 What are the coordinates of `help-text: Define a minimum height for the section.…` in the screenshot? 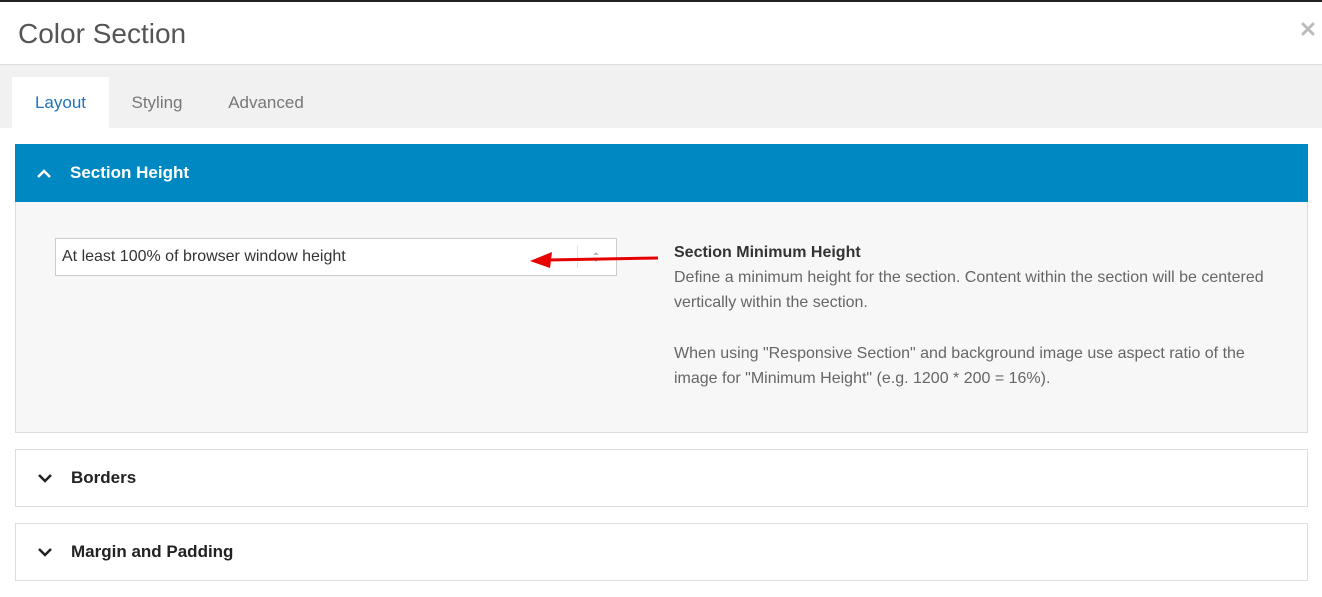 It's located at (969, 290).